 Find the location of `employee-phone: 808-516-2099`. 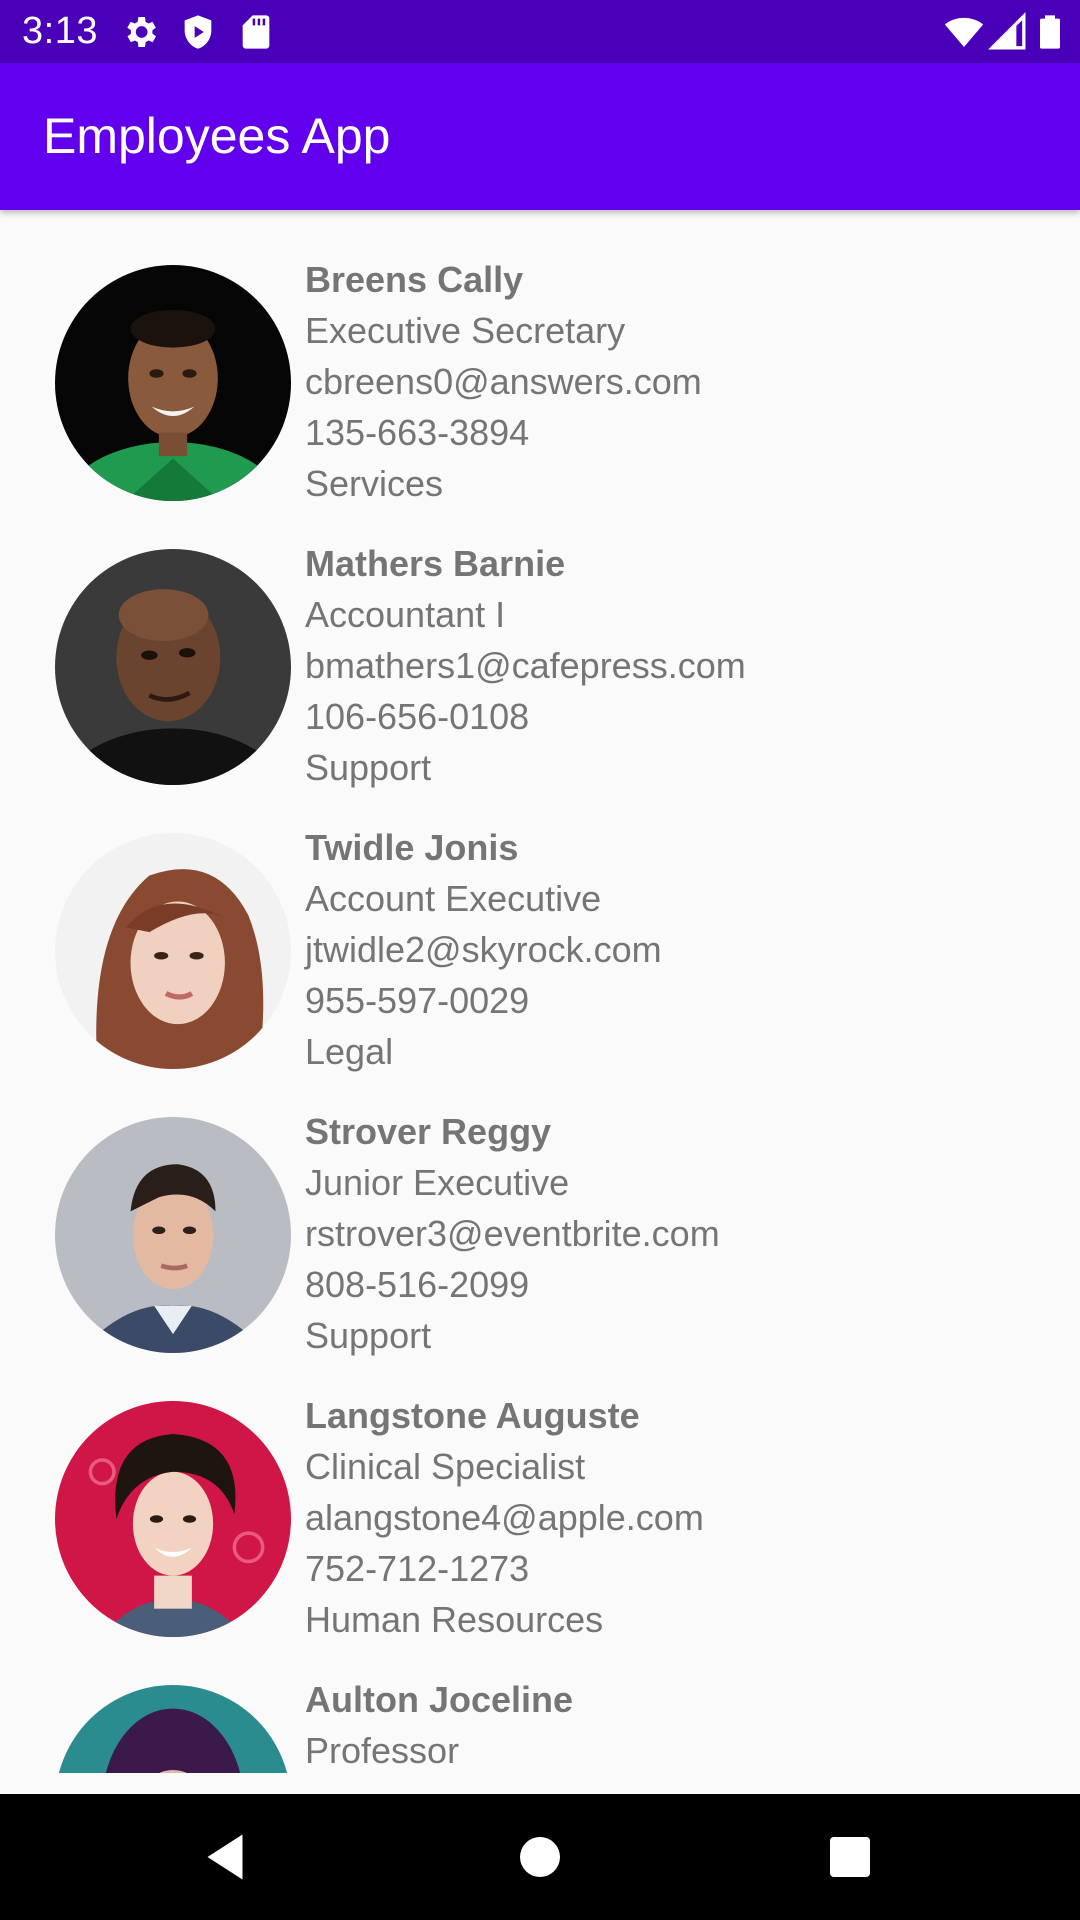

employee-phone: 808-516-2099 is located at coordinates (417, 1284).